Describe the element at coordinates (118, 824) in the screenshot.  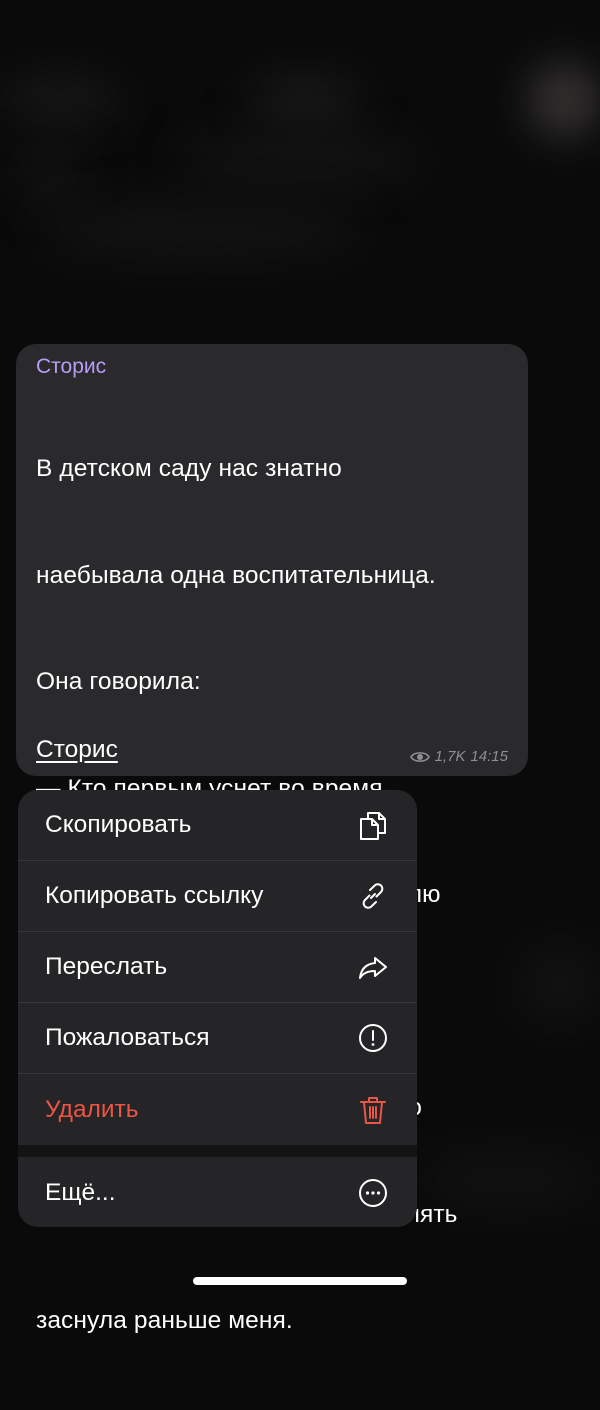
I see `menu-item-label: Скопировать` at that location.